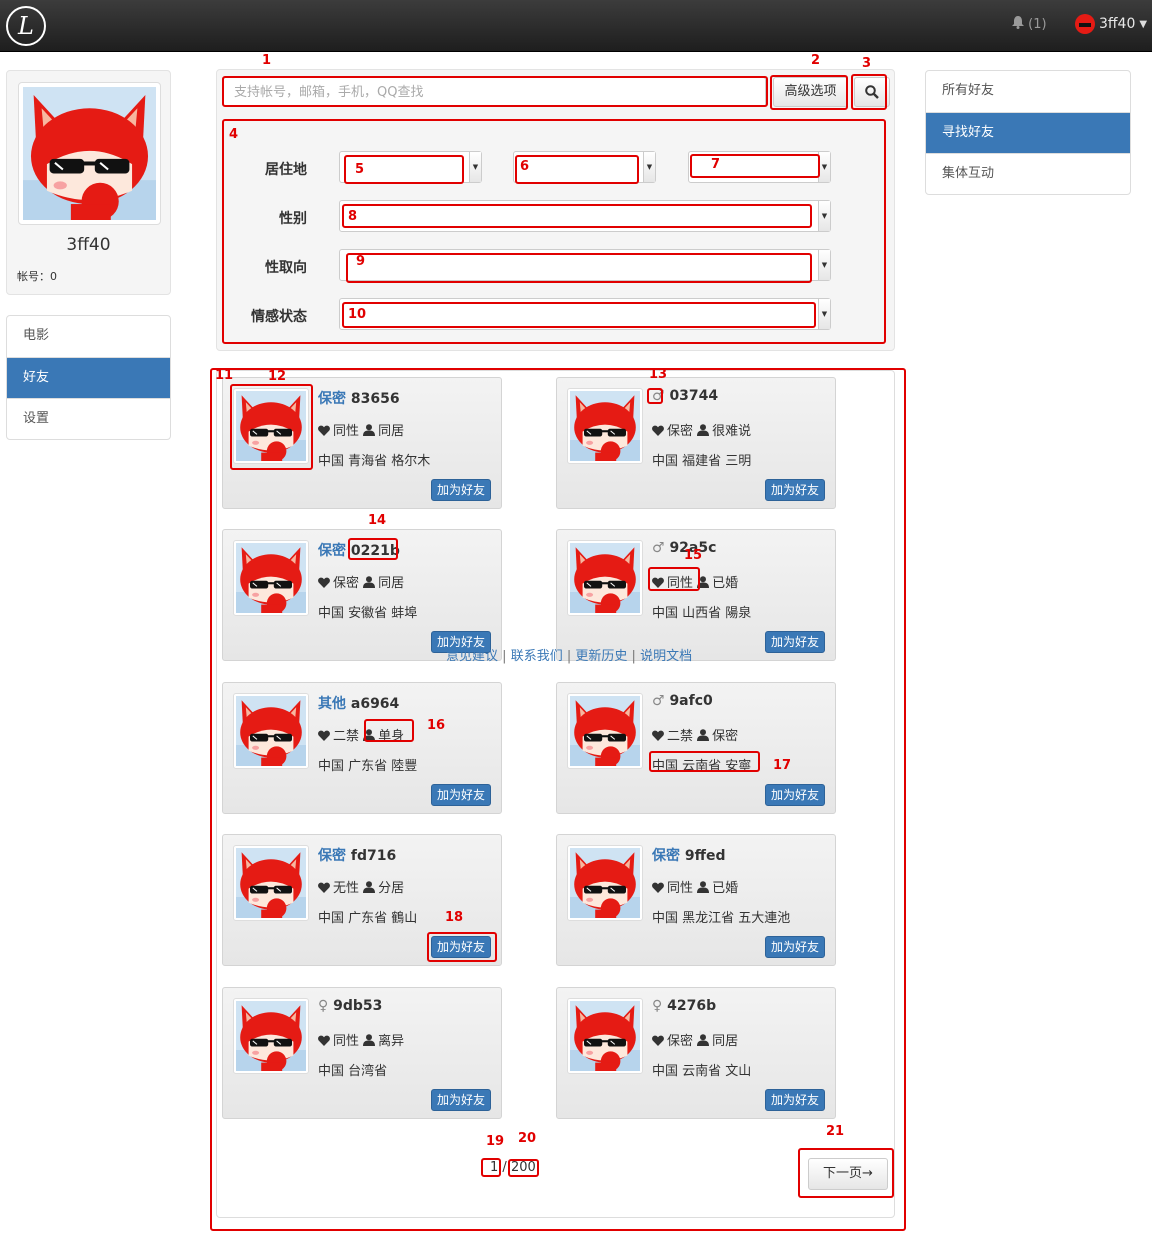 The height and width of the screenshot is (1238, 1152). Describe the element at coordinates (690, 701) in the screenshot. I see `friend-id: 9afc0` at that location.